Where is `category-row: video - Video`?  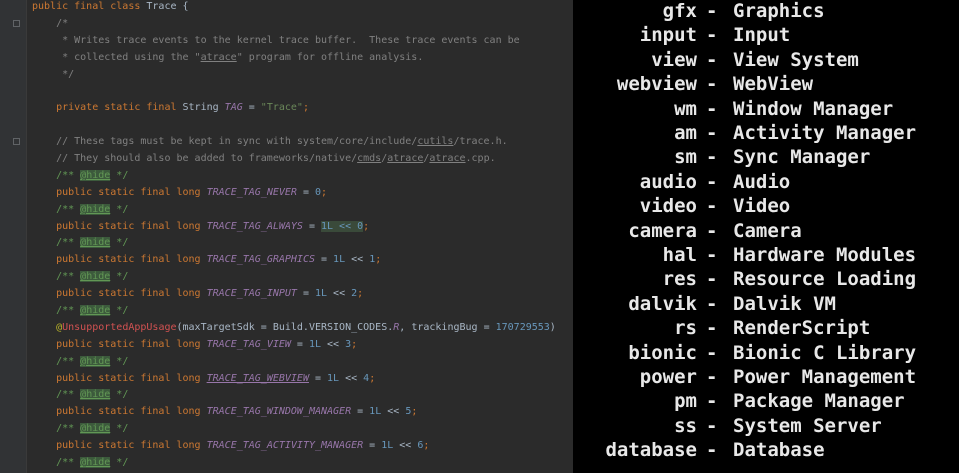 category-row: video - Video is located at coordinates (766, 206).